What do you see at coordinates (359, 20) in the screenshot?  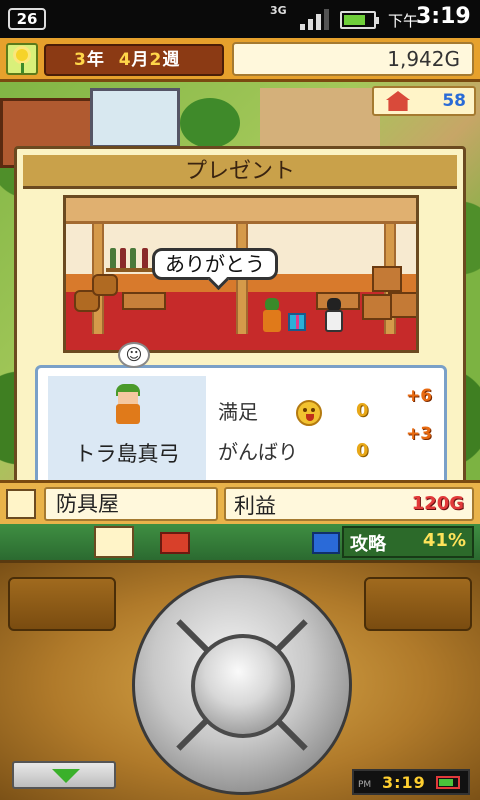 I see `battery-icon` at bounding box center [359, 20].